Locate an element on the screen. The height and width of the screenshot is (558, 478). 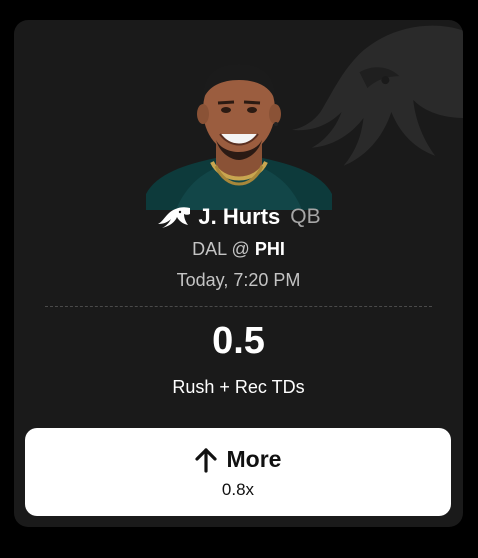
projection-line: 0.5 is located at coordinates (238, 341).